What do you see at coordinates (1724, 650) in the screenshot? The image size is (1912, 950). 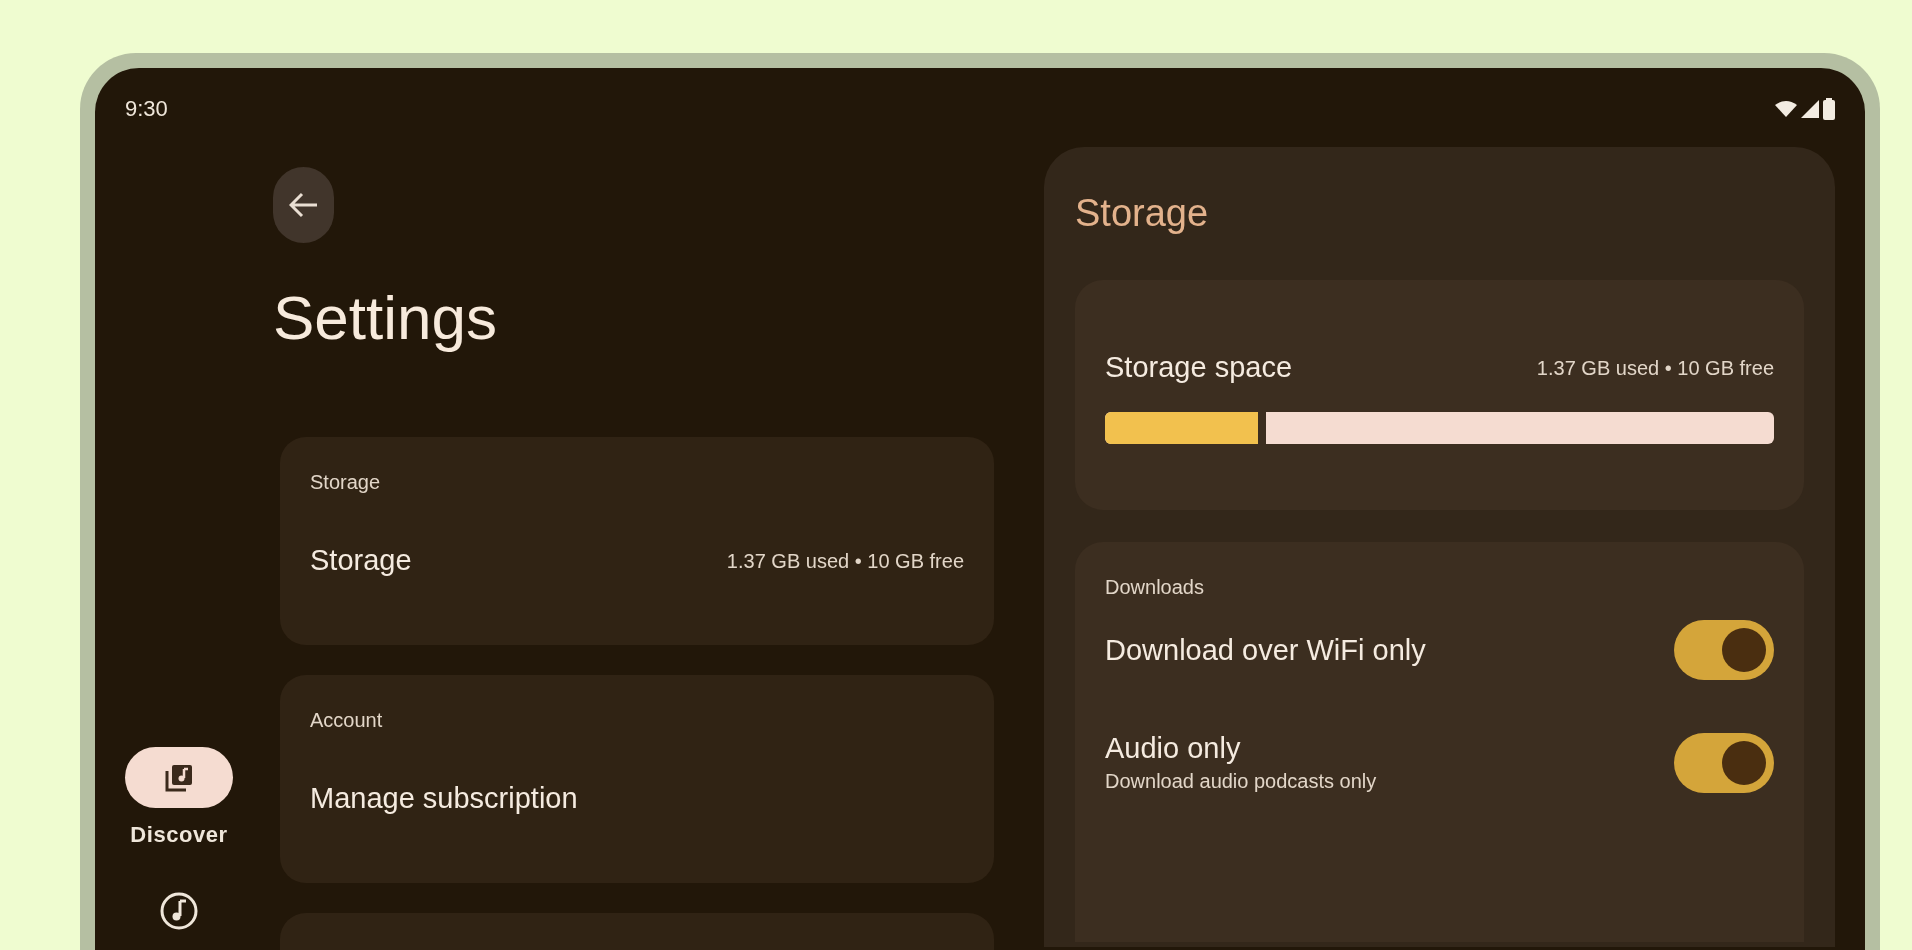 I see `toggle-switch` at bounding box center [1724, 650].